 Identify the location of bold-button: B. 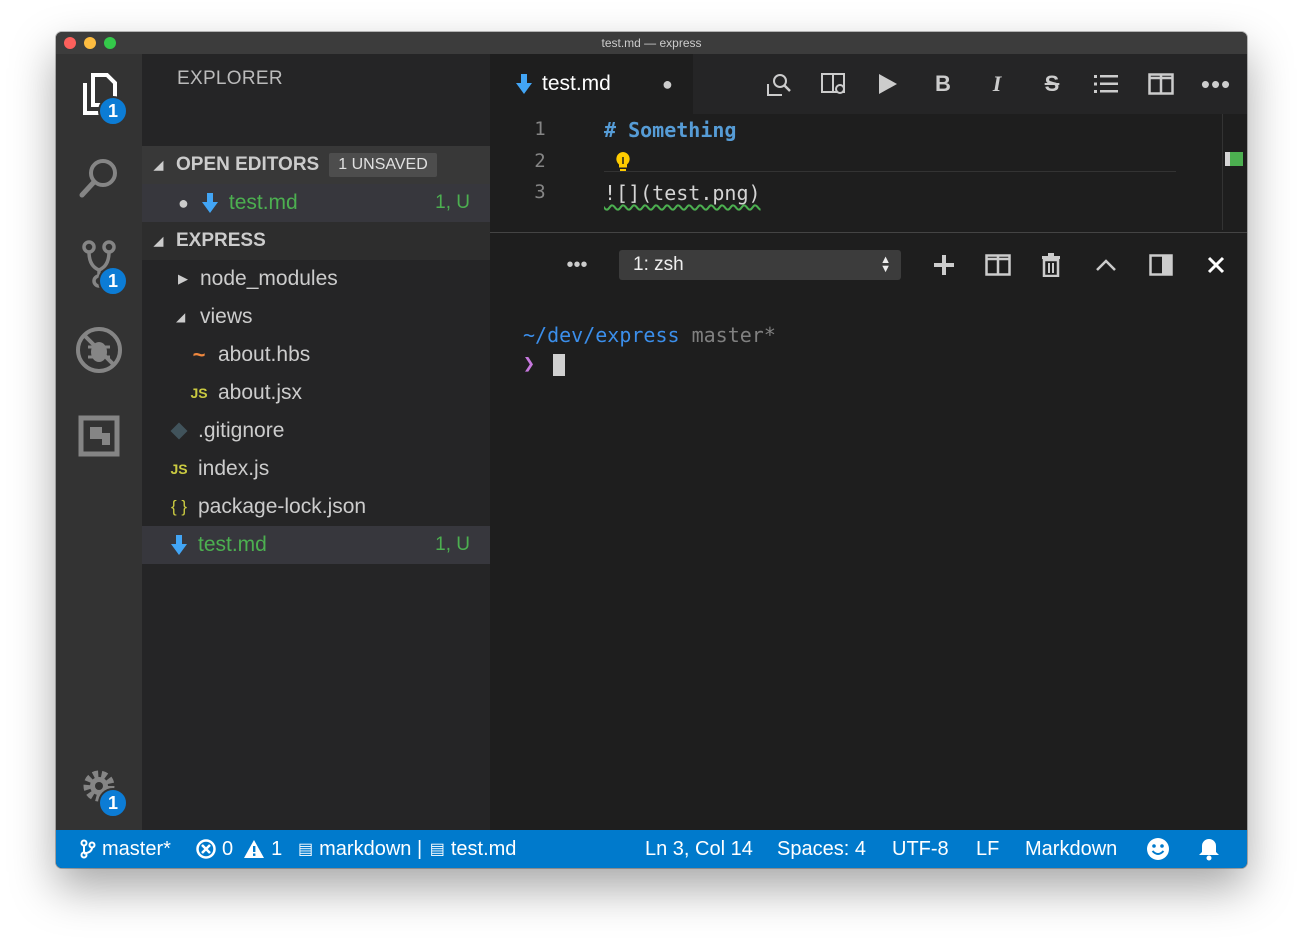
(943, 84).